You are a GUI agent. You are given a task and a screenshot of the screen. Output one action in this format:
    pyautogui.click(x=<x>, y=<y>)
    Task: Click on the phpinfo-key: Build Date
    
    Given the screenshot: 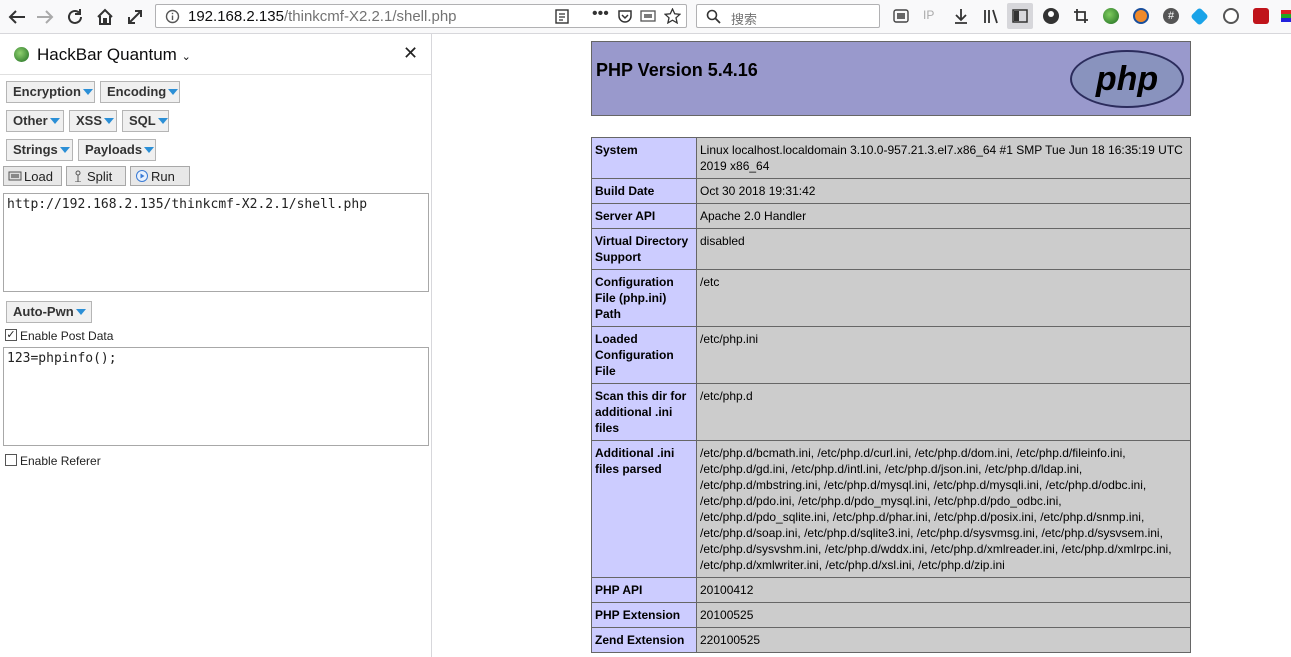 What is the action you would take?
    pyautogui.click(x=644, y=191)
    